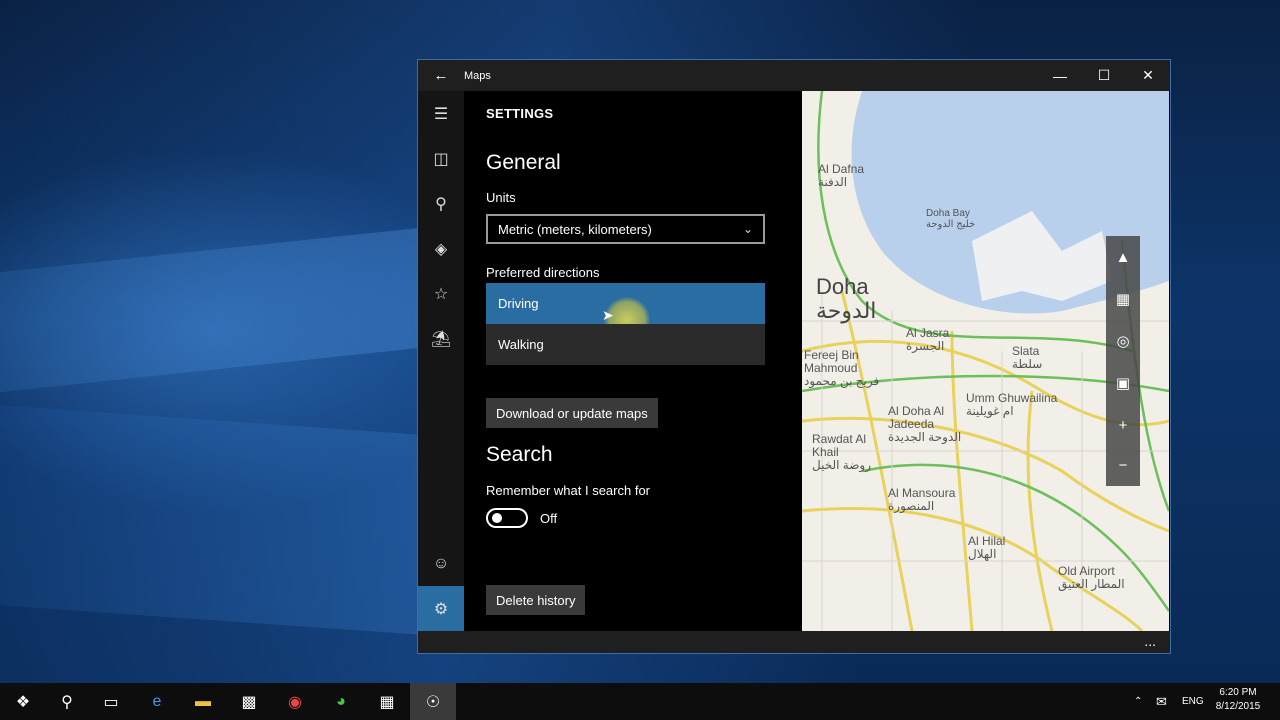 This screenshot has width=1280, height=720. Describe the element at coordinates (518, 303) in the screenshot. I see `option-driving-label: Driving` at that location.